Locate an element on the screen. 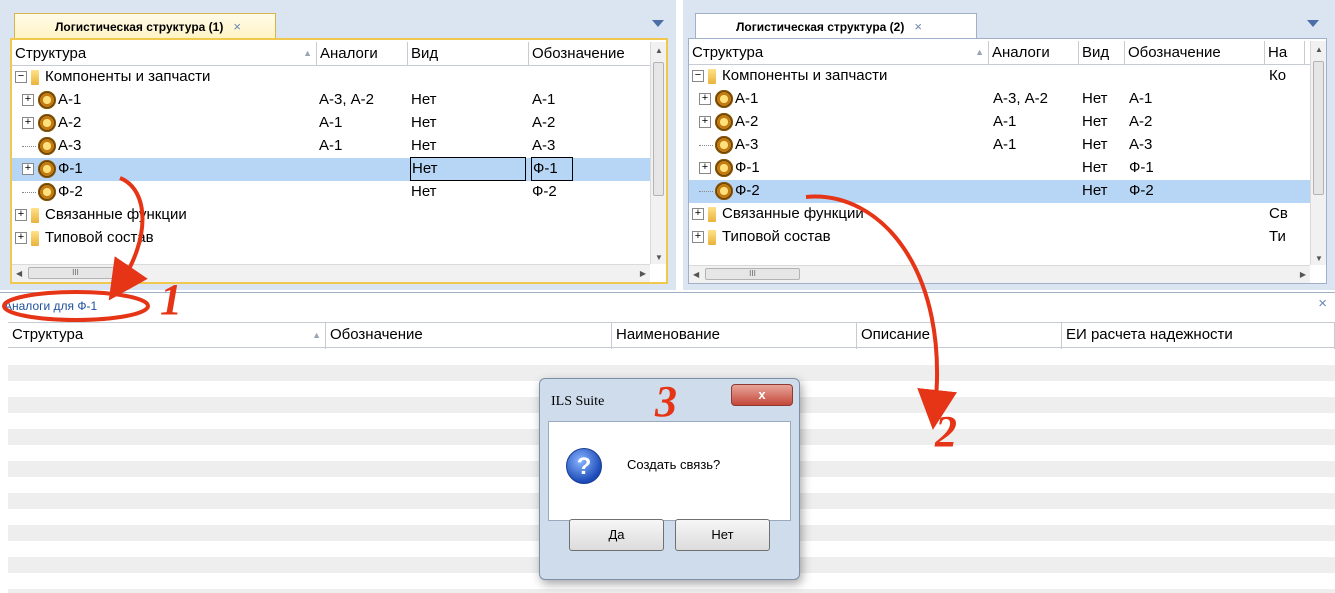 This screenshot has height=593, width=1335. annotation-number-1: 1 is located at coordinates (171, 299).